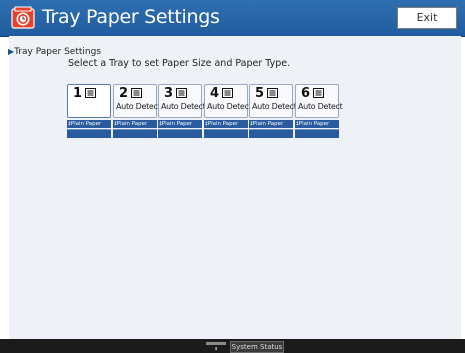 The width and height of the screenshot is (465, 353). I want to click on breadcrumb: ▶Tray Paper Settings, so click(54, 52).